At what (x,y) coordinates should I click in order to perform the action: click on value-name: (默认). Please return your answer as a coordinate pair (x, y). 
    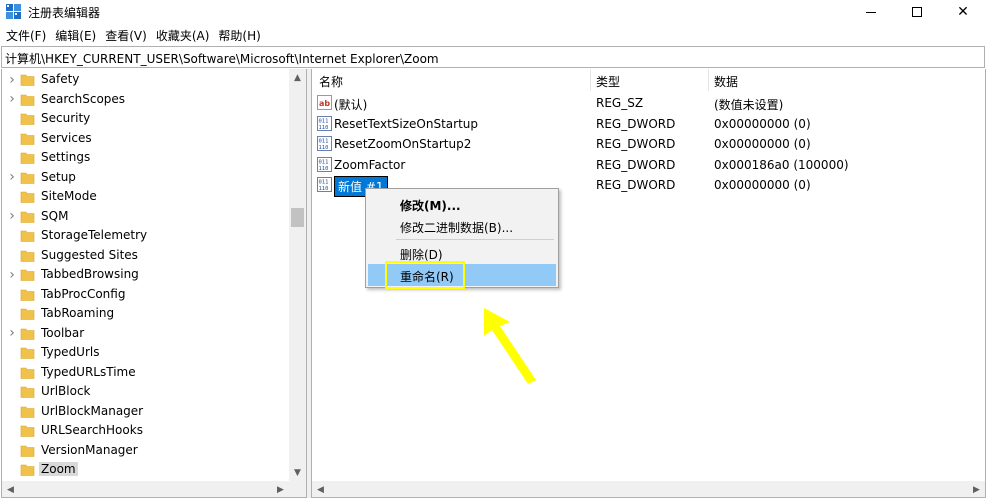
    Looking at the image, I should click on (351, 105).